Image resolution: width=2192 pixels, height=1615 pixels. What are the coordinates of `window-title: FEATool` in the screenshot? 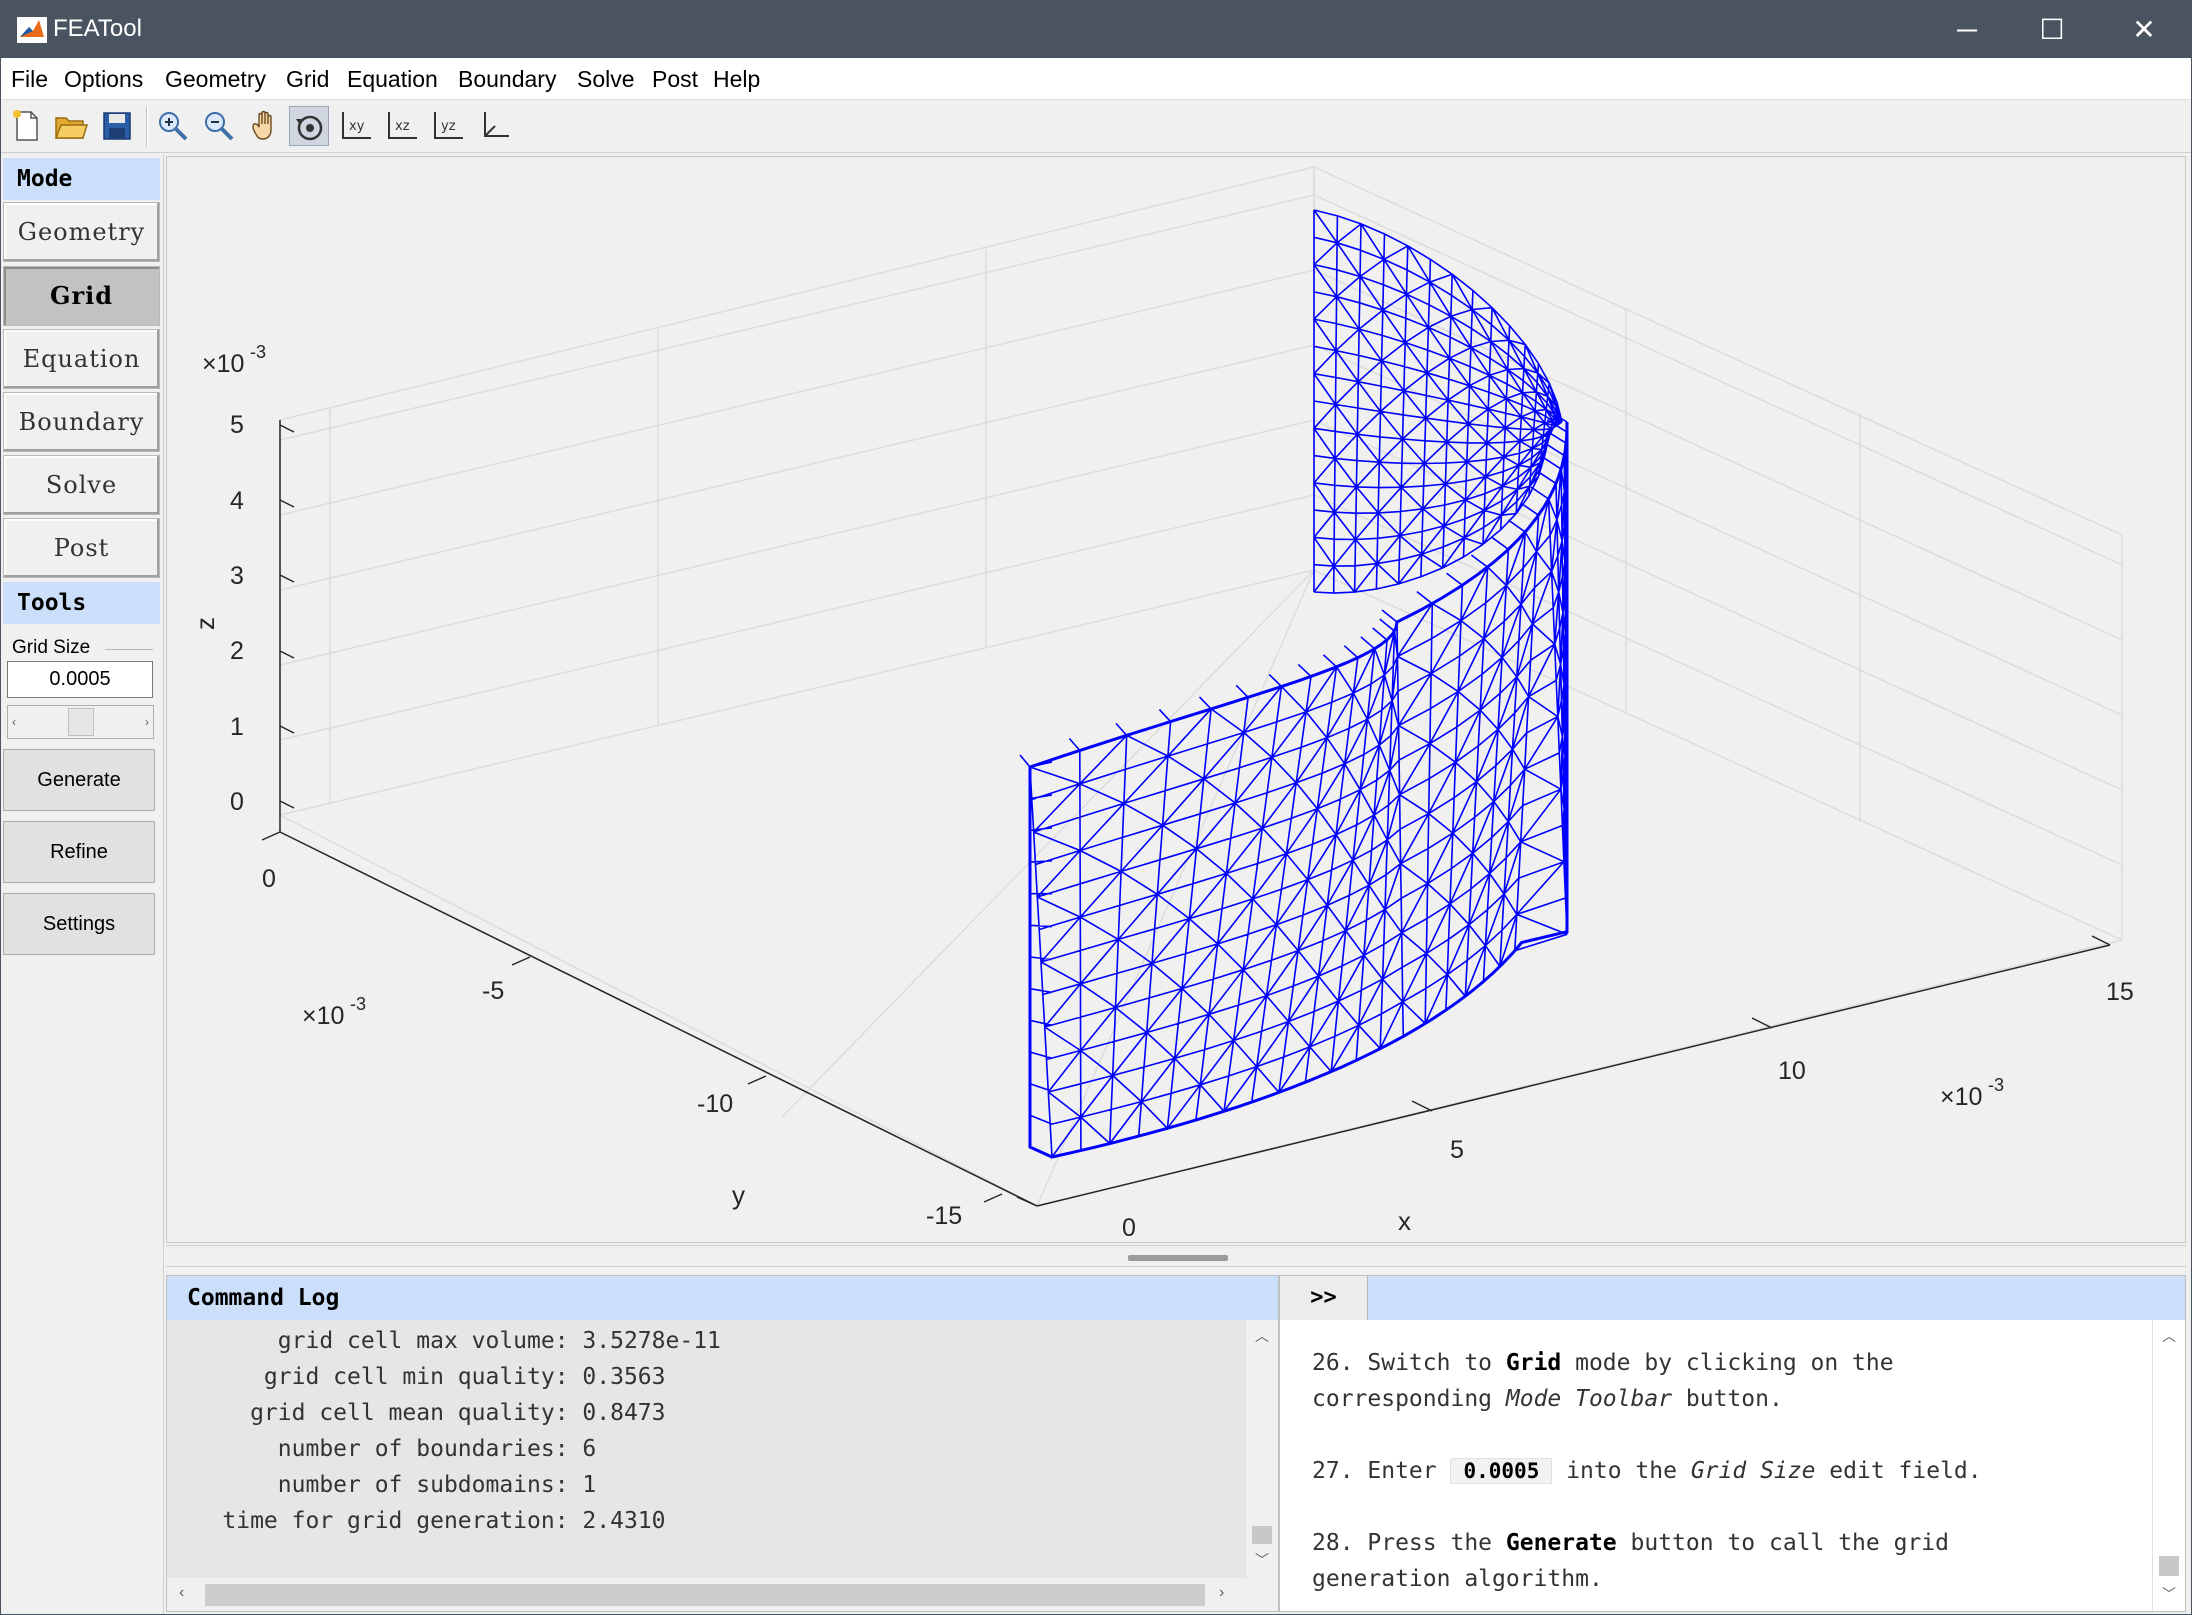 It's located at (97, 28).